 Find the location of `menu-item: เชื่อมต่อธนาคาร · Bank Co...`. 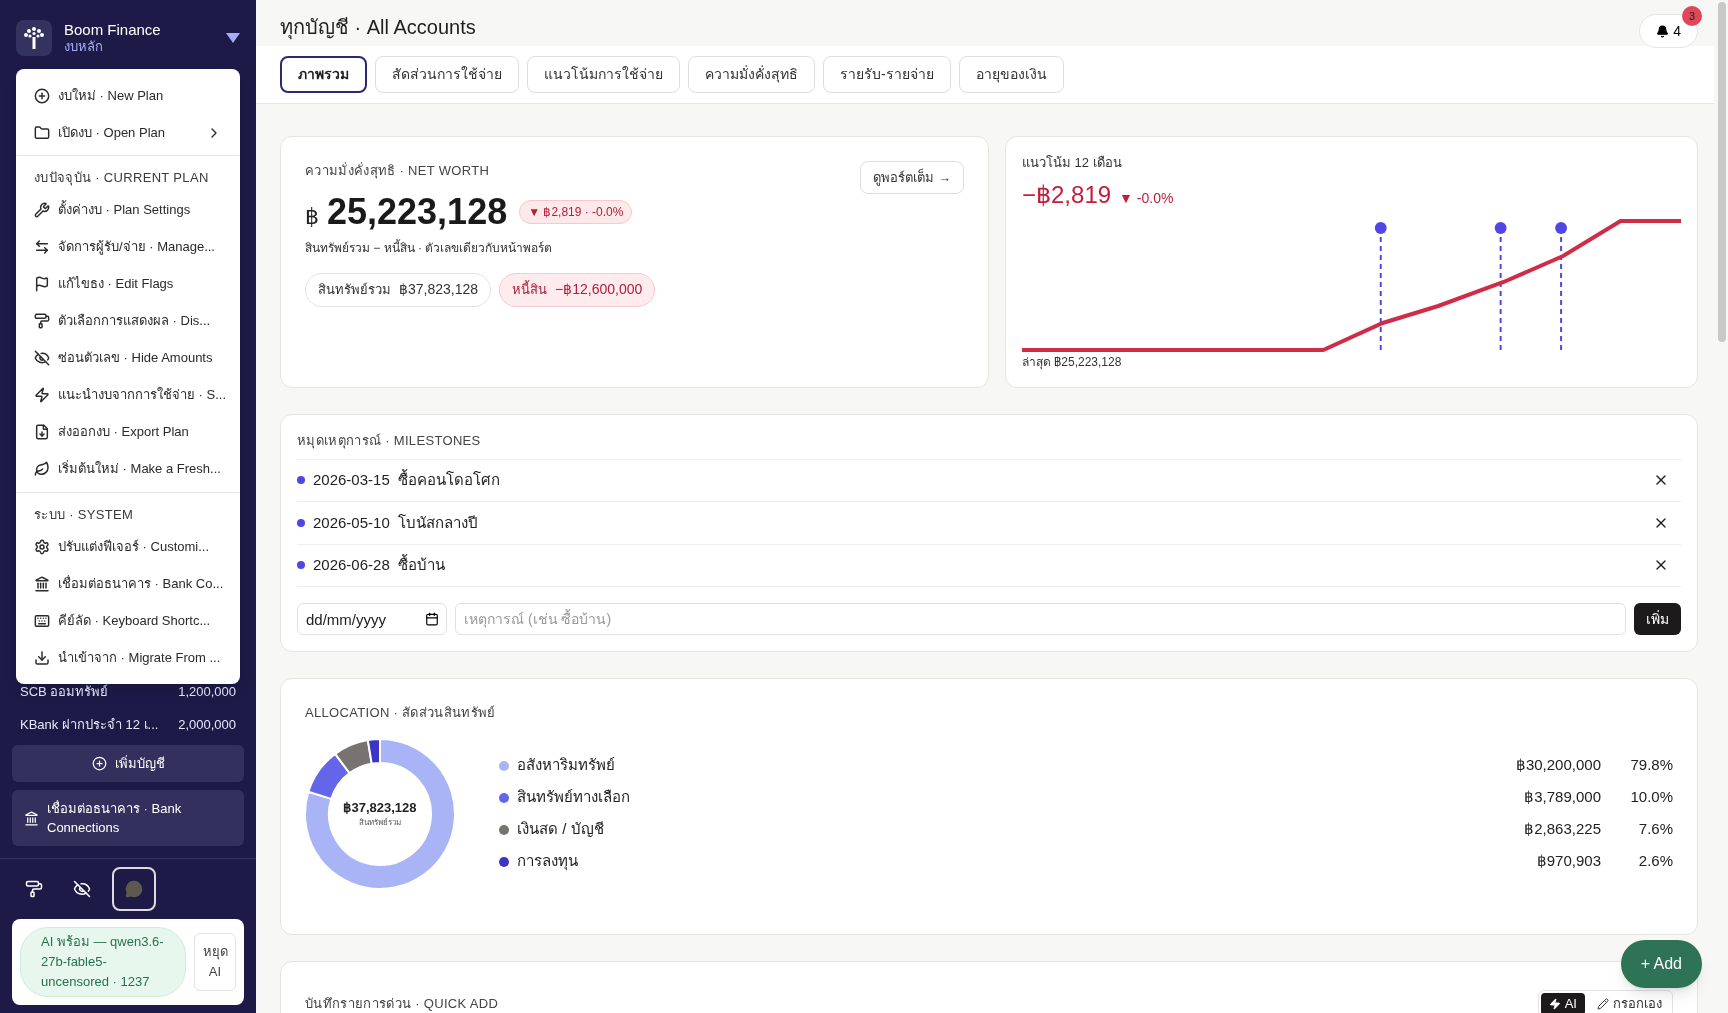

menu-item: เชื่อมต่อธนาคาร · Bank Co... is located at coordinates (128, 583).